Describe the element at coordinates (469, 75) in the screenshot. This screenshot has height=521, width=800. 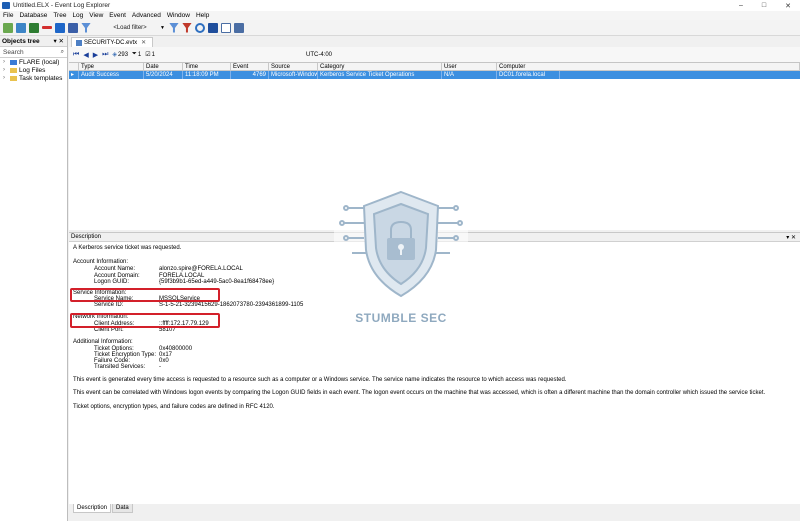
I see `cell-user: N/A` at that location.